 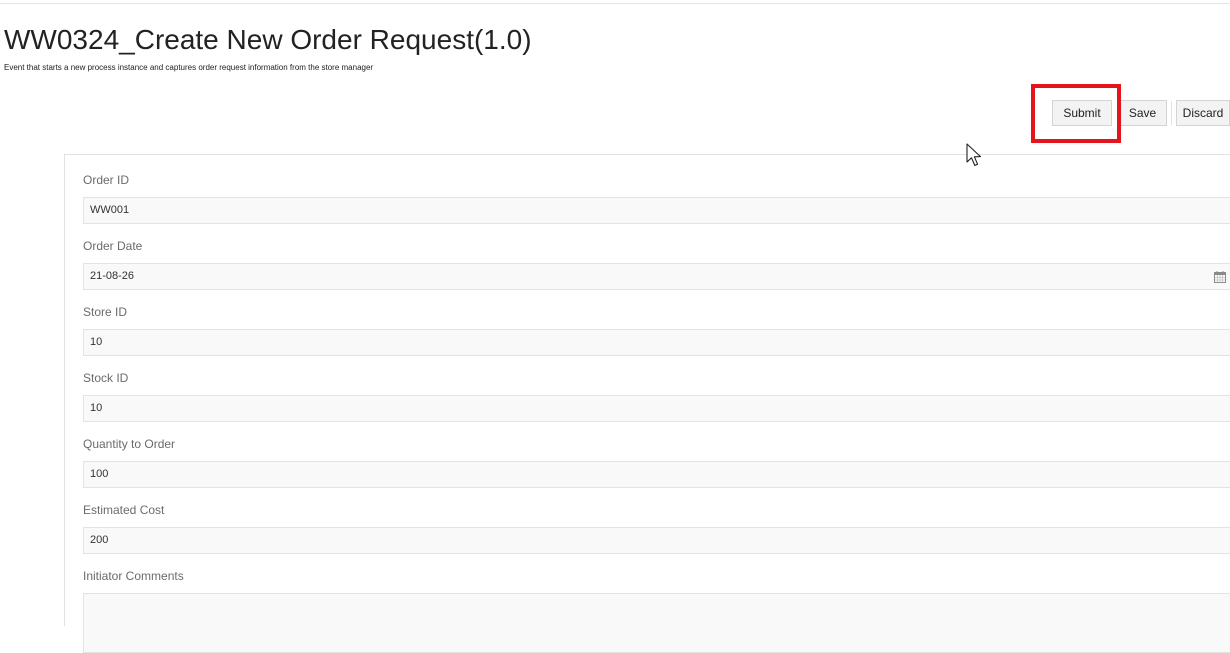 I want to click on calendar-icon, so click(x=1220, y=277).